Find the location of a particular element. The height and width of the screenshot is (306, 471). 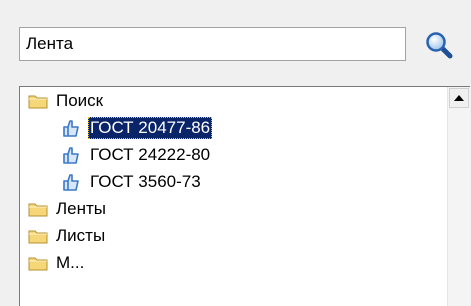

vertical-scrollbar is located at coordinates (458, 196).